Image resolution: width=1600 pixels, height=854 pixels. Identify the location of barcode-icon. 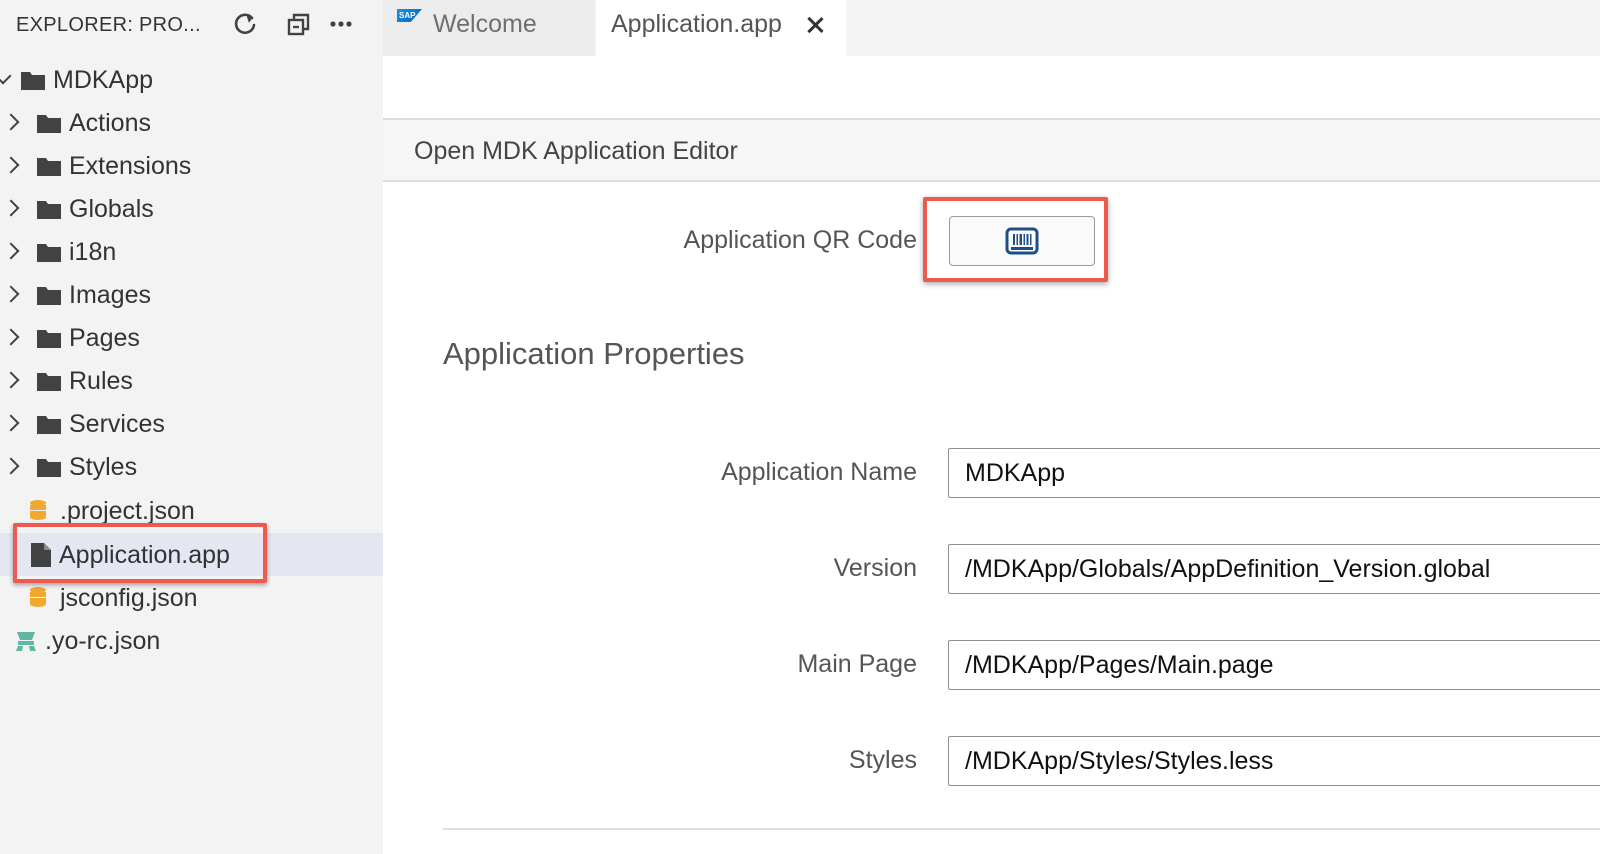
(1022, 241).